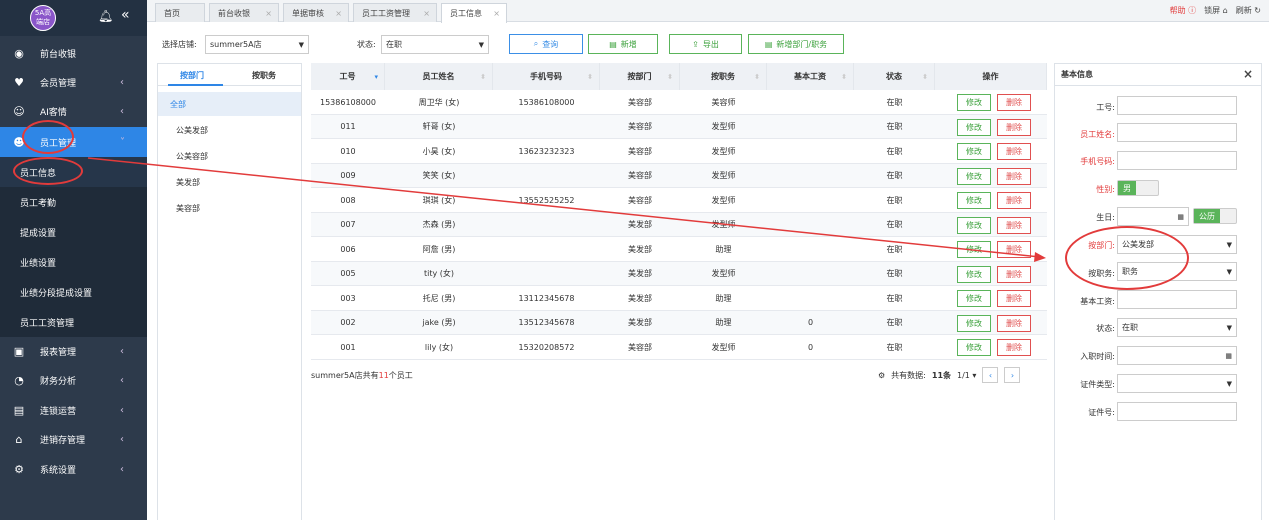  What do you see at coordinates (640, 76) in the screenshot?
I see `column-header: 按部门 ⬍` at bounding box center [640, 76].